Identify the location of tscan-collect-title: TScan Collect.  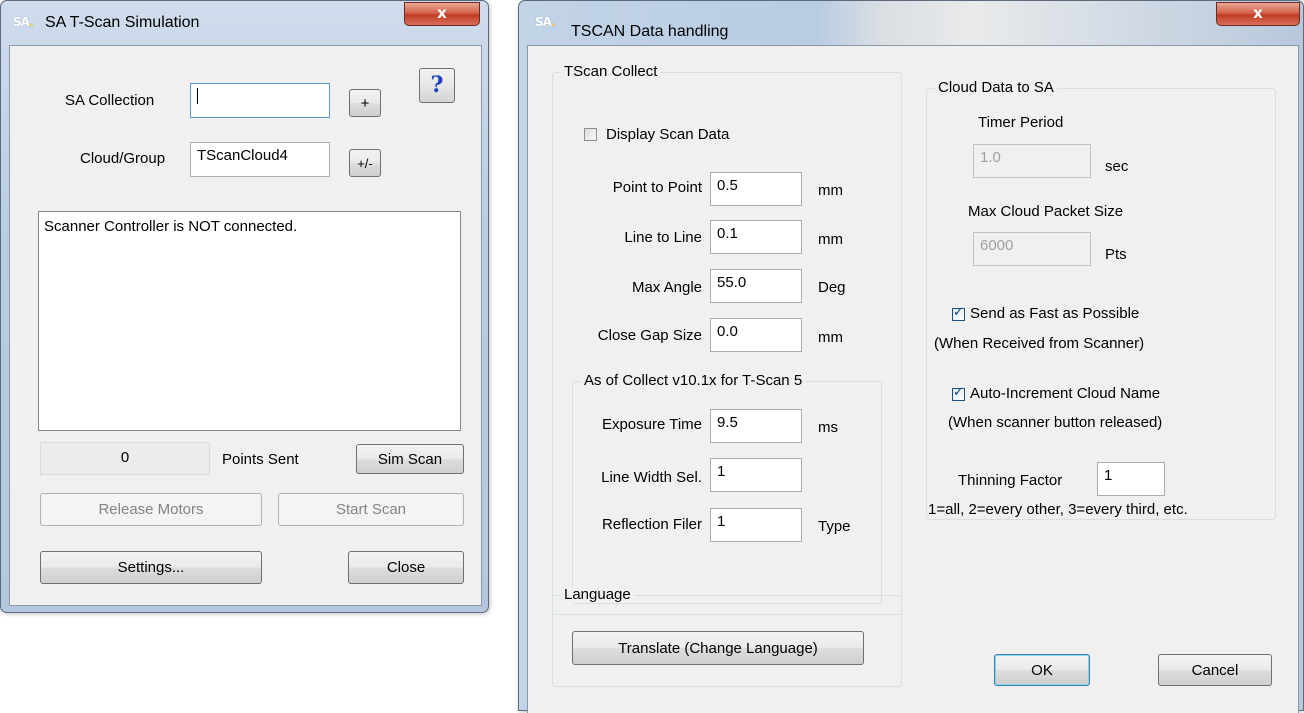
(611, 71).